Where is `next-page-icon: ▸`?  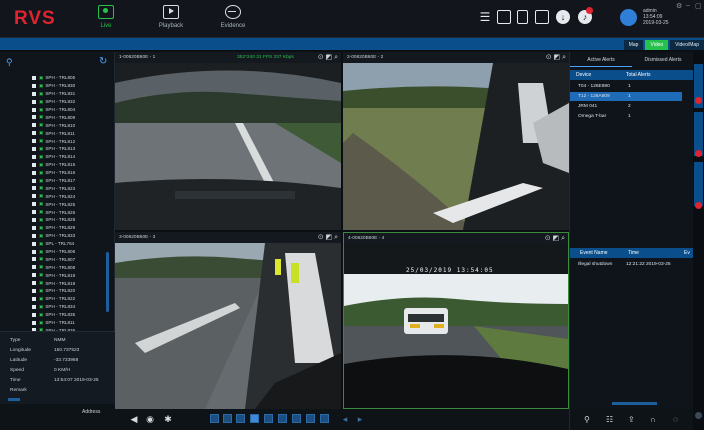
next-page-icon: ▸ is located at coordinates (360, 419).